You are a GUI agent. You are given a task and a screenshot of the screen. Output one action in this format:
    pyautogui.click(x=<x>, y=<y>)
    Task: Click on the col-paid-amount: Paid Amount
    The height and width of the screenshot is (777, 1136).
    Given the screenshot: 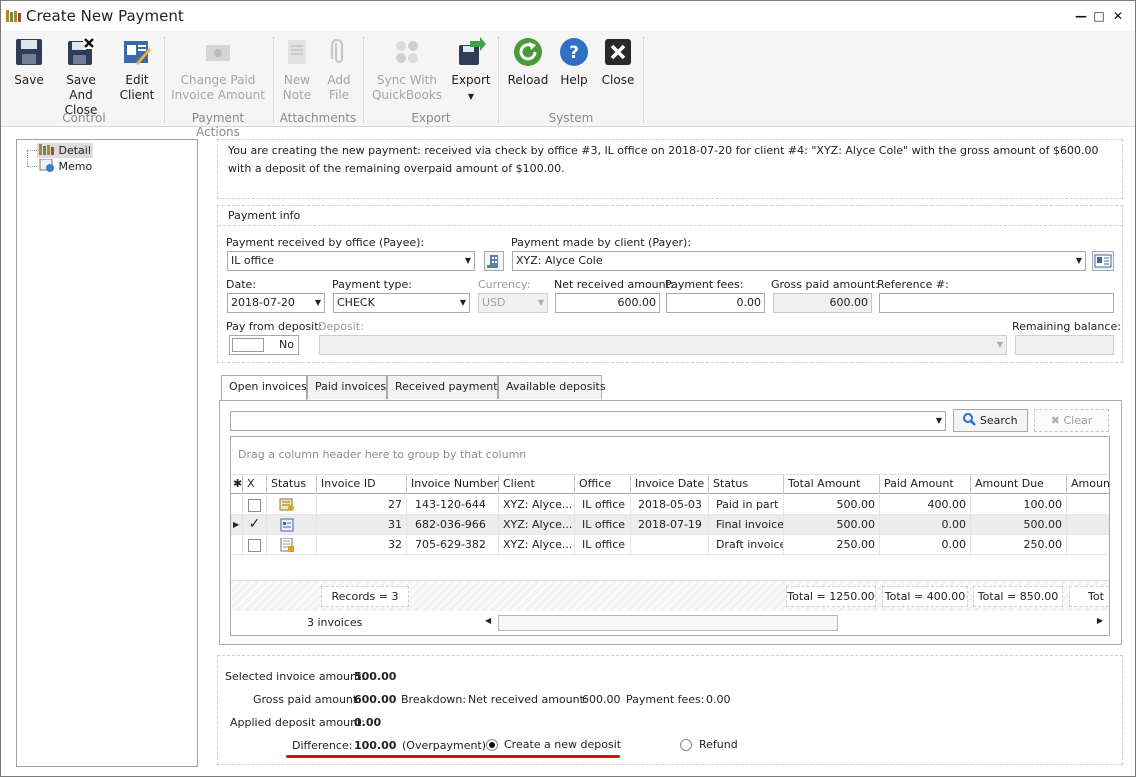 What is the action you would take?
    pyautogui.click(x=925, y=484)
    